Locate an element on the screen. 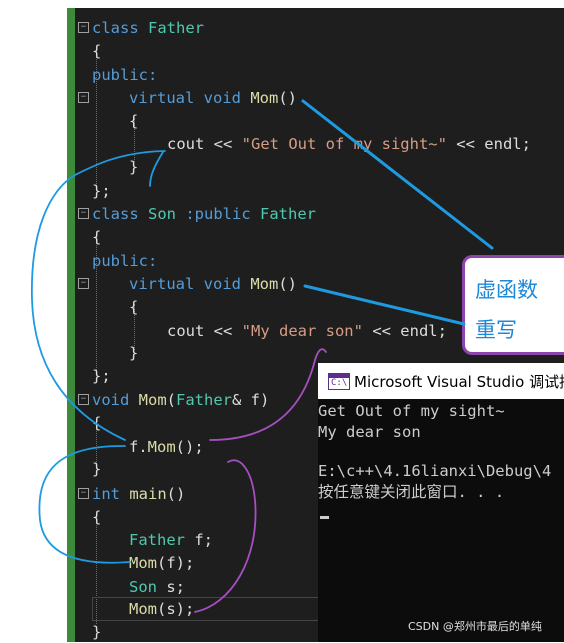 This screenshot has width=564, height=643. arrow-father-output is located at coordinates (98, 295).